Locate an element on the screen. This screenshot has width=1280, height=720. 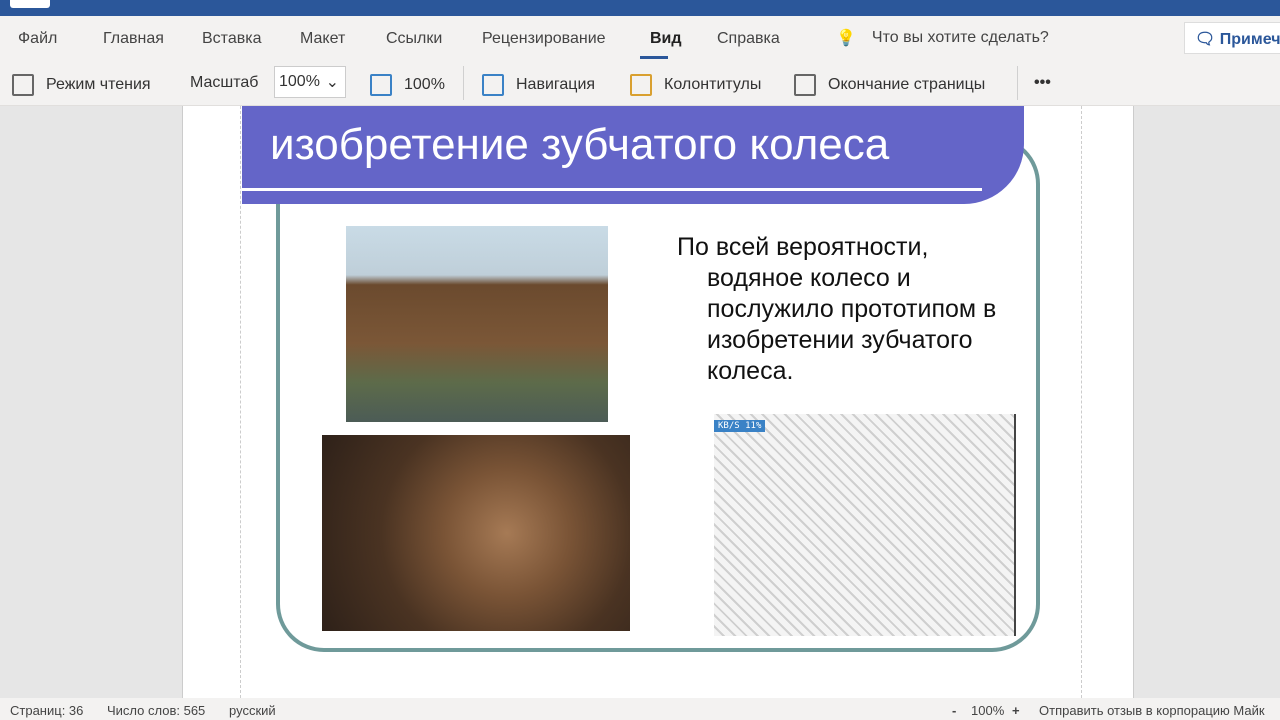
active-tab-indicator is located at coordinates (654, 57).